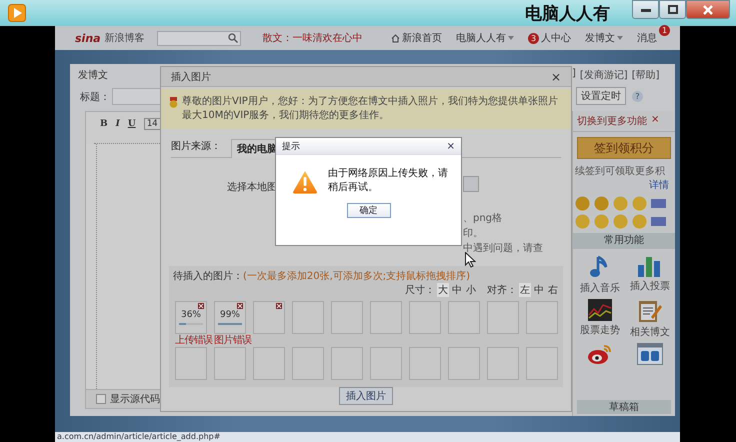 The image size is (736, 442). I want to click on window-icon, so click(650, 354).